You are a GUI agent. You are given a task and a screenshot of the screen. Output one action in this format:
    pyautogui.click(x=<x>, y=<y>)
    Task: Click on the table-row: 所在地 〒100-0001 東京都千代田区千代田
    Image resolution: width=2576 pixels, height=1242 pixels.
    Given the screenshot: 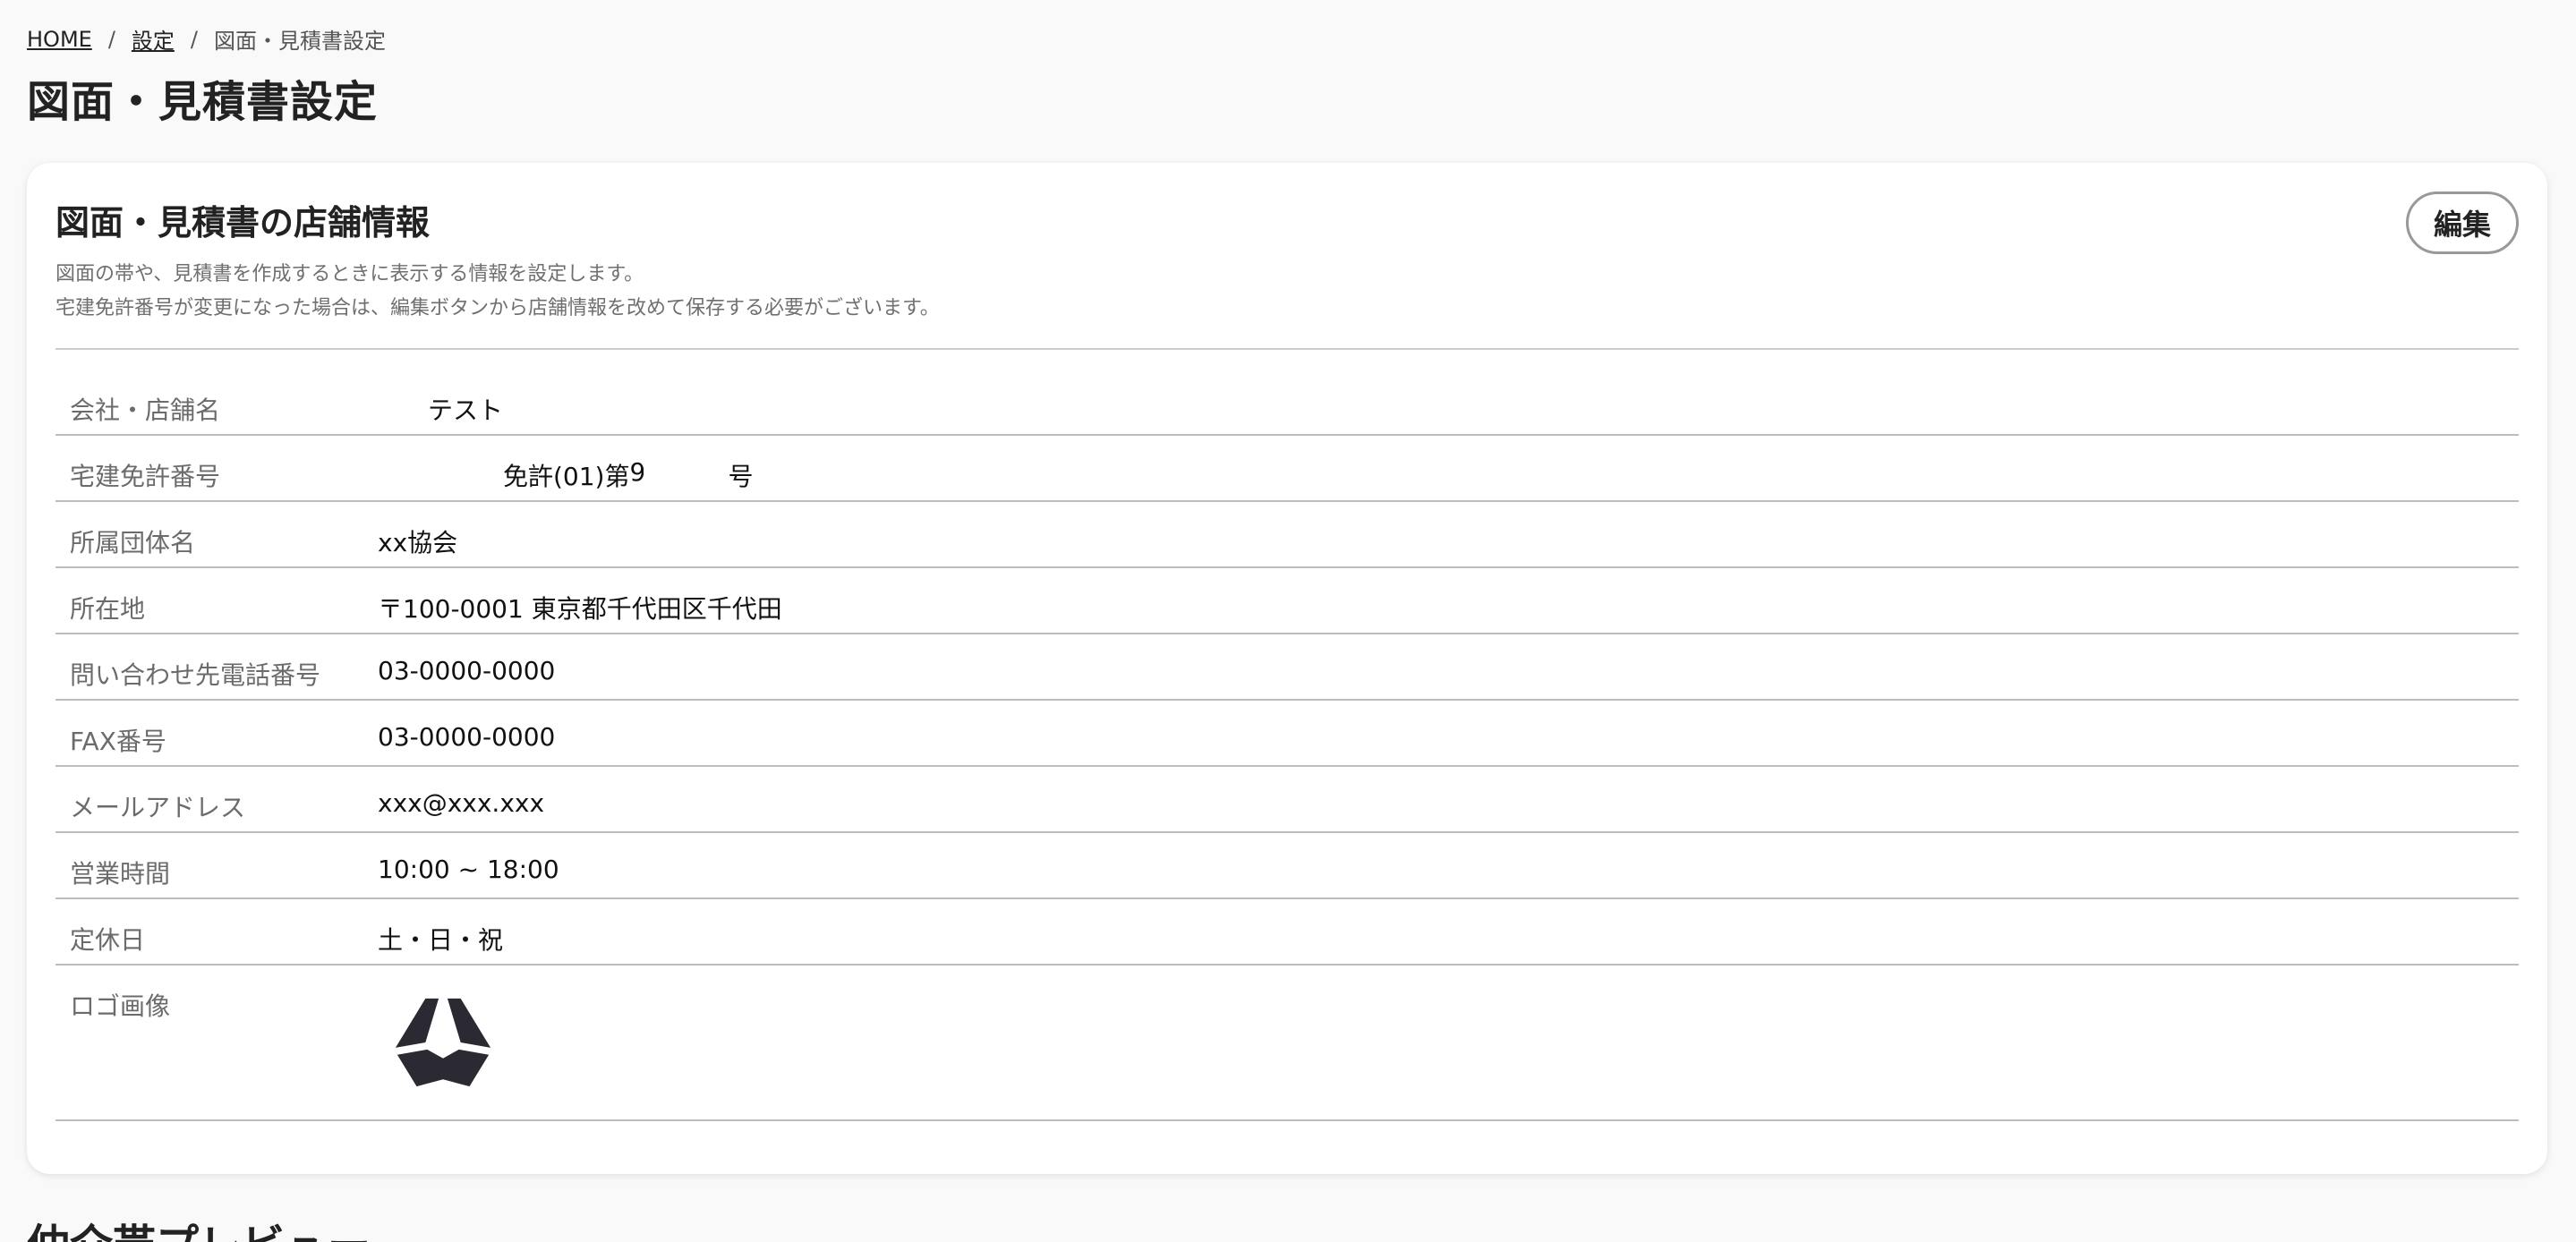 What is the action you would take?
    pyautogui.click(x=1287, y=601)
    